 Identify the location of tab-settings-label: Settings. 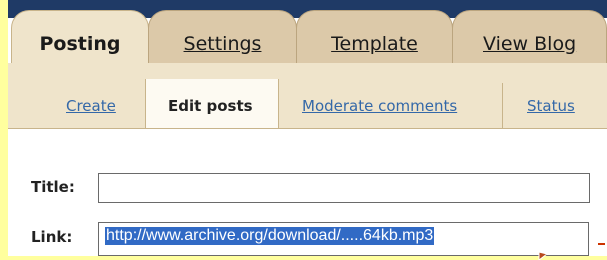
(222, 44).